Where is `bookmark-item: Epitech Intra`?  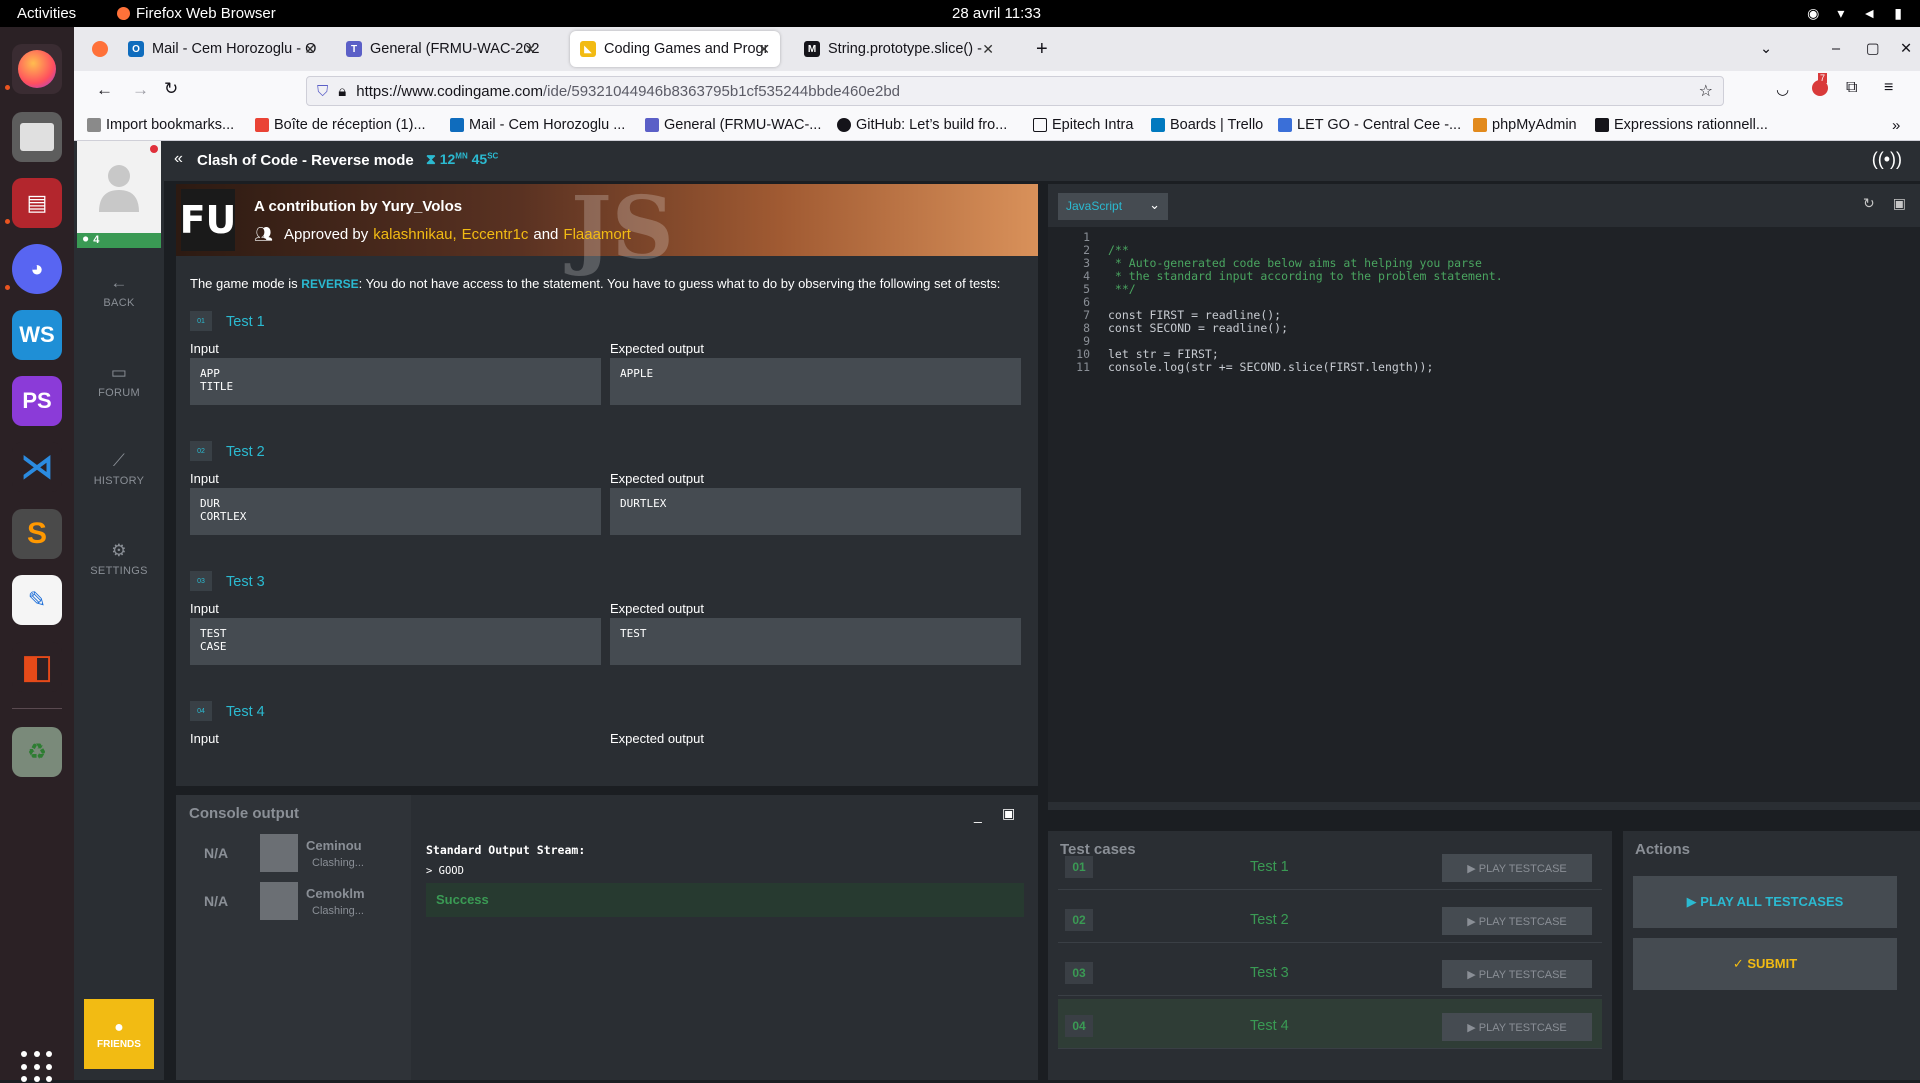
bookmark-item: Epitech Intra is located at coordinates (1083, 125).